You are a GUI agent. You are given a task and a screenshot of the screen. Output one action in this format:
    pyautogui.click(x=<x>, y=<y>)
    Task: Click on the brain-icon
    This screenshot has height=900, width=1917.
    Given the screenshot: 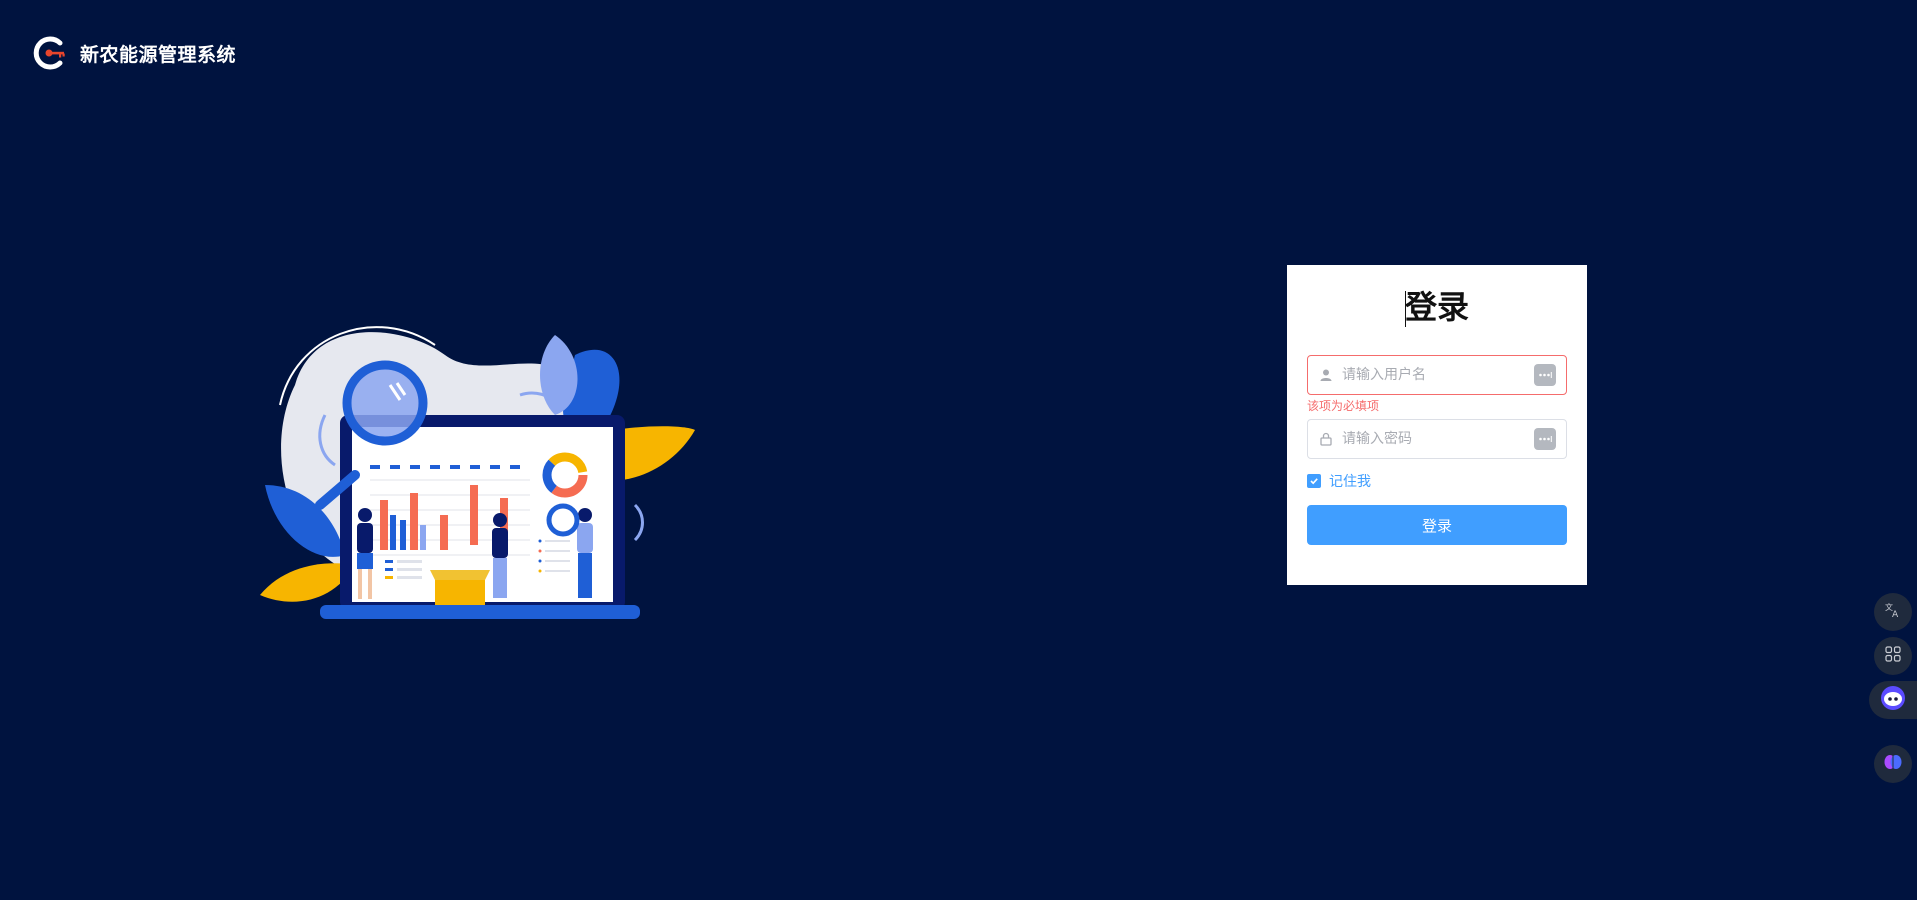 What is the action you would take?
    pyautogui.click(x=1893, y=764)
    